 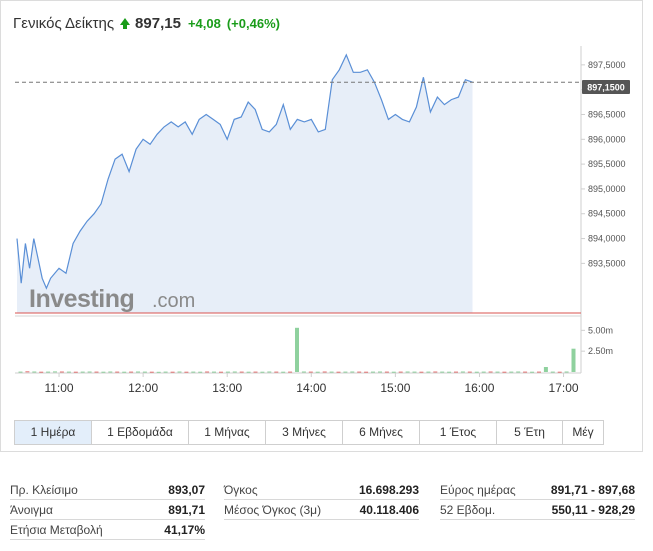 I want to click on x-tick-label: 16:00, so click(x=479, y=388).